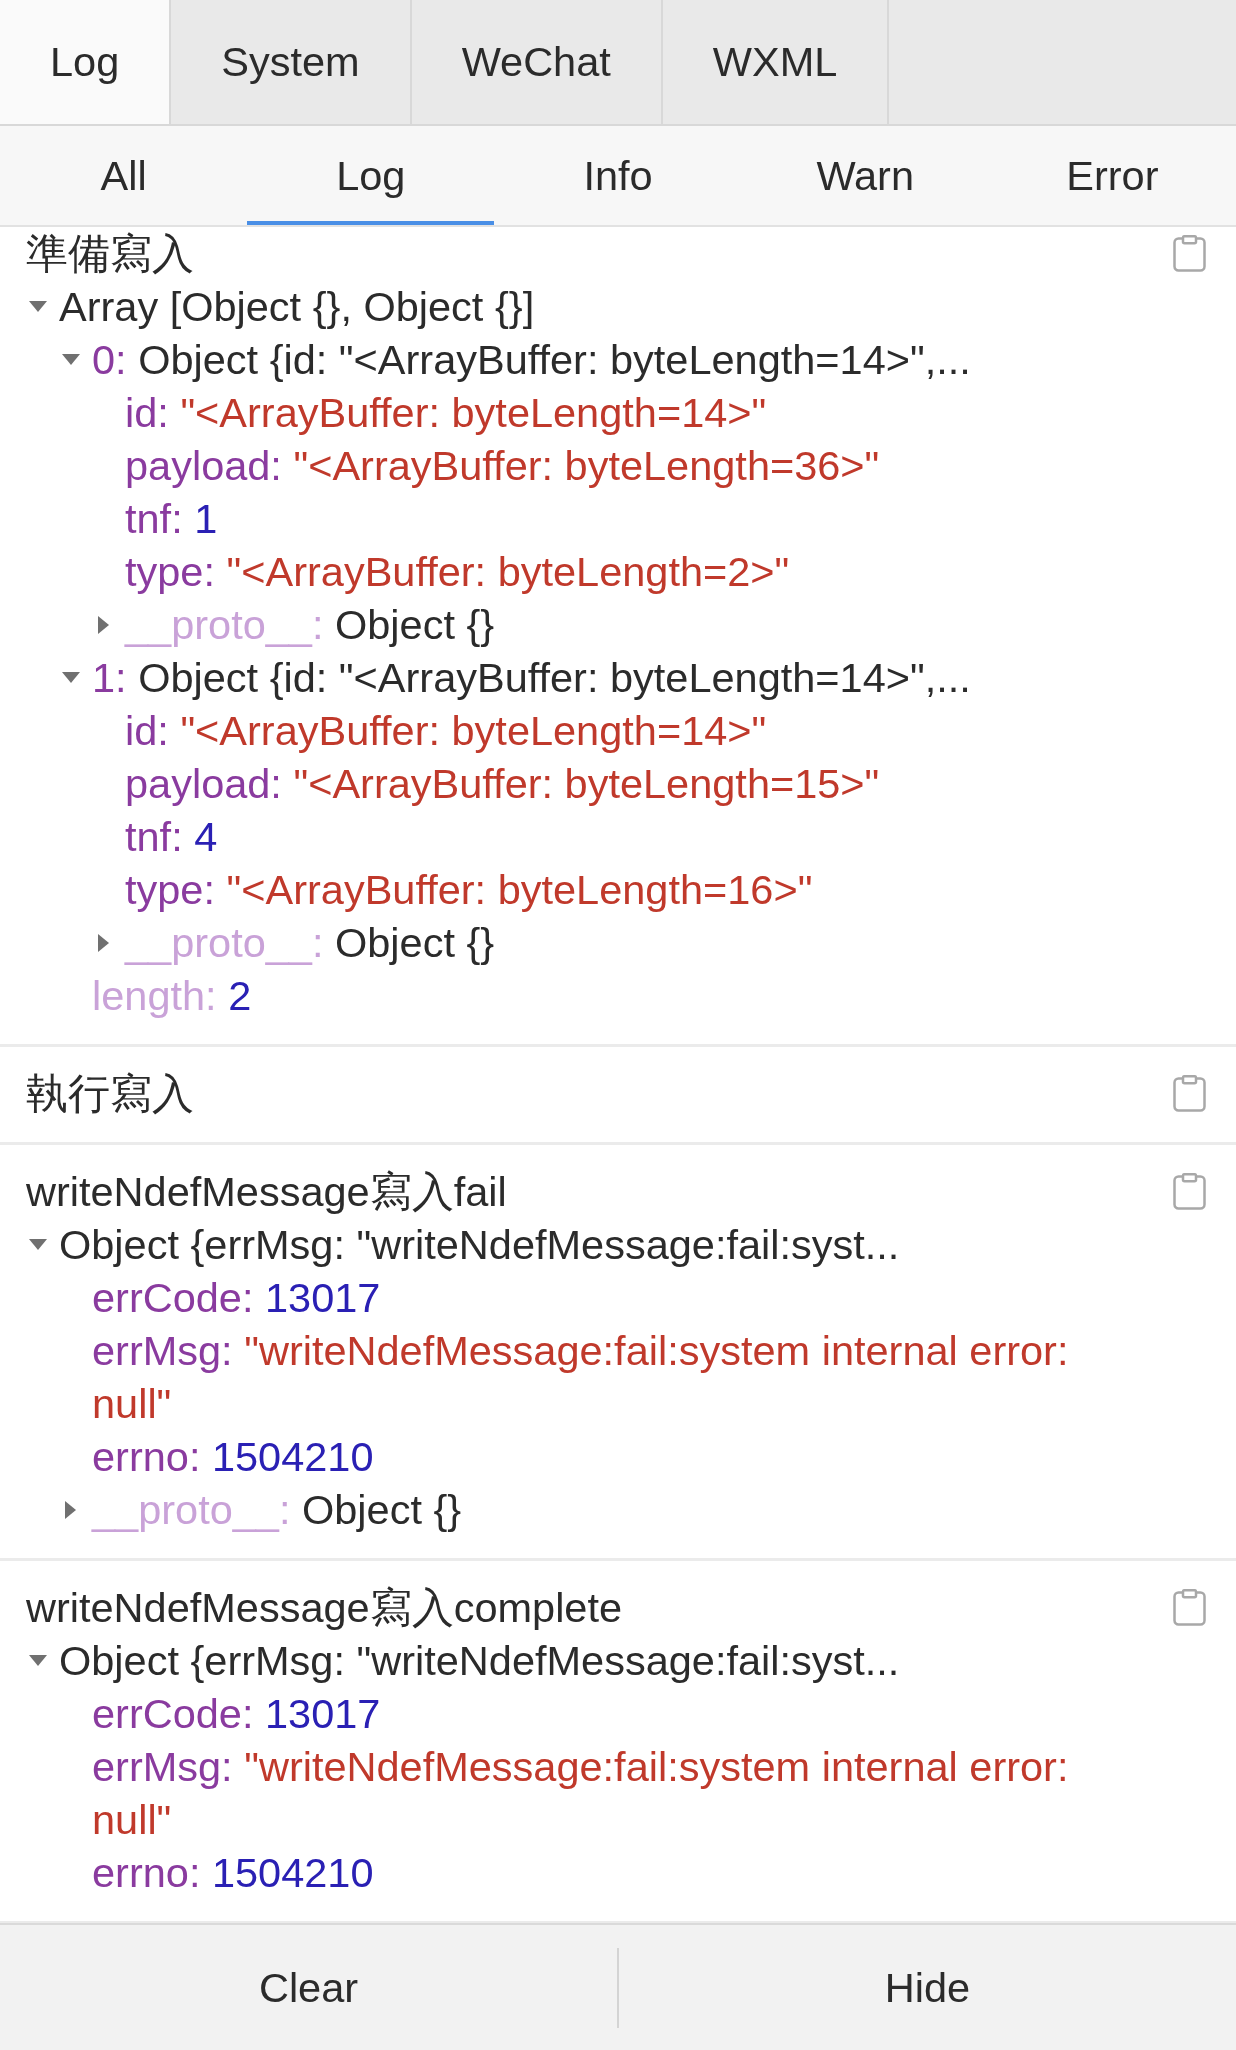  I want to click on log-message: writeNdefMessage寫入fail, so click(267, 1192).